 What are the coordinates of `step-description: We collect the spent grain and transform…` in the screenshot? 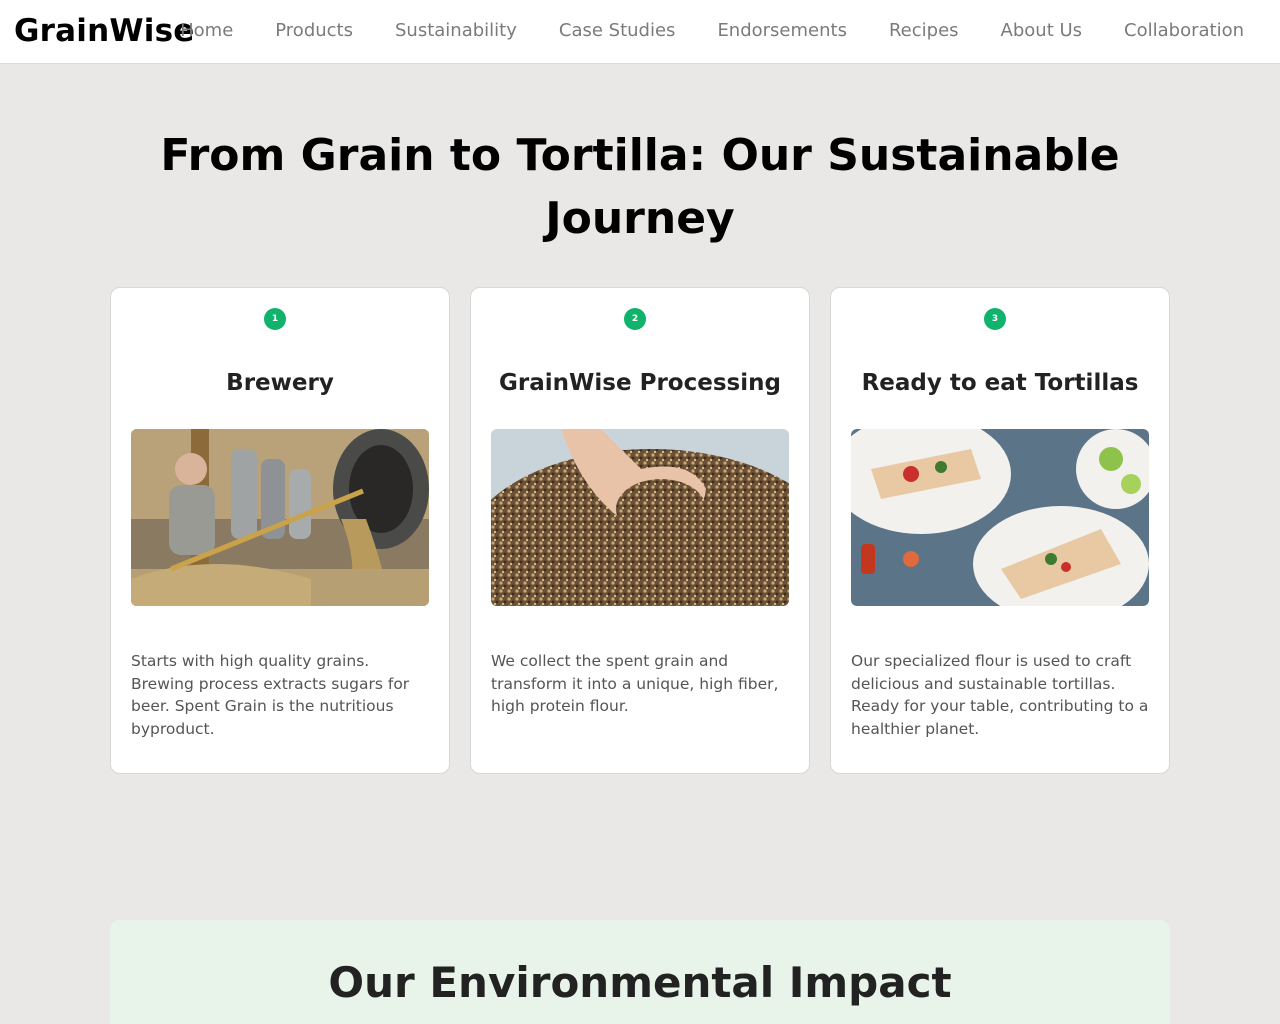 It's located at (635, 683).